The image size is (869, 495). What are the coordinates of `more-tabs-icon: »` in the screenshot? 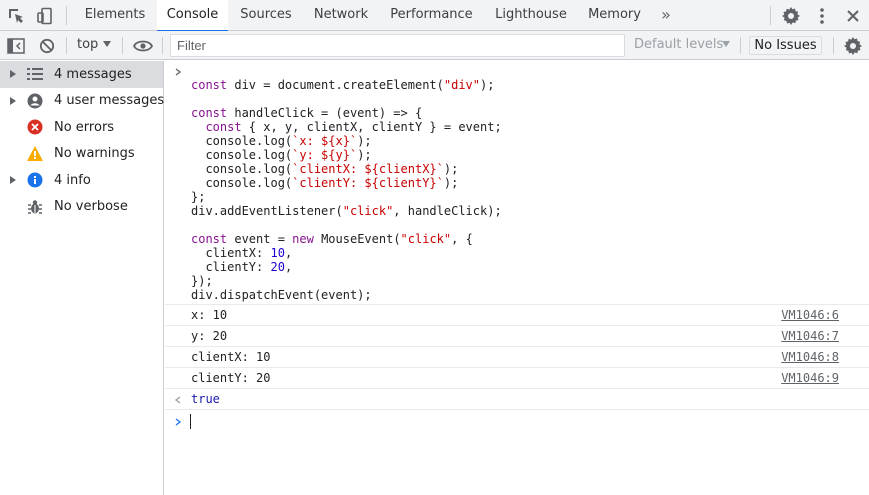 It's located at (666, 15).